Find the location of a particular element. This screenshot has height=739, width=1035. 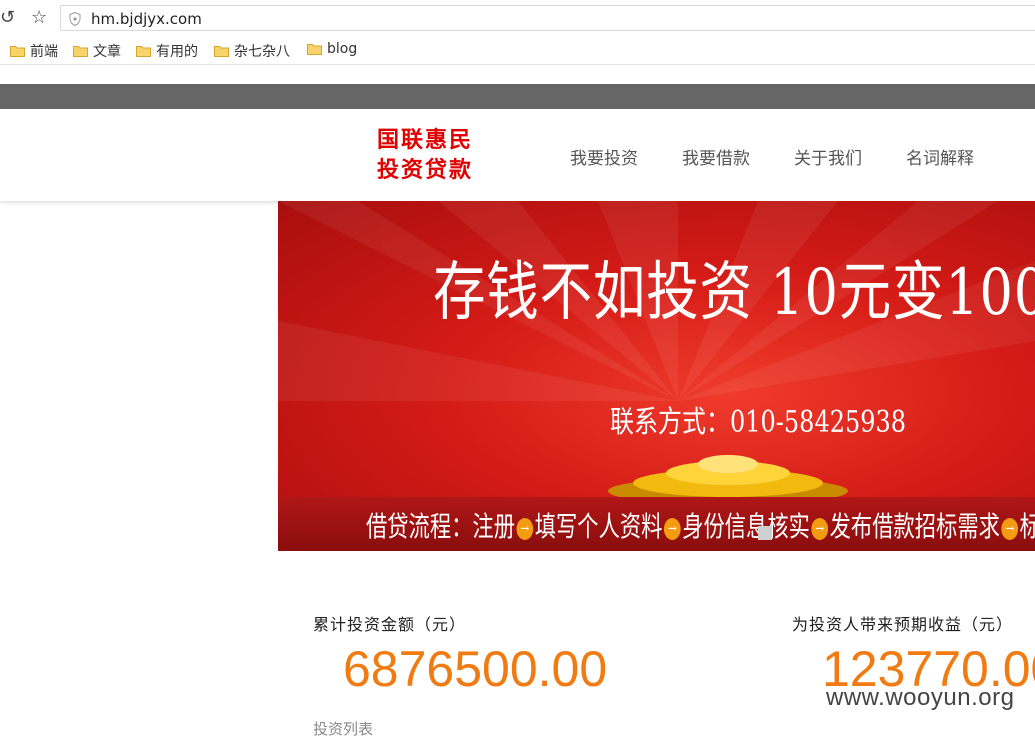

logo-line-2: 投资贷款 is located at coordinates (425, 170).